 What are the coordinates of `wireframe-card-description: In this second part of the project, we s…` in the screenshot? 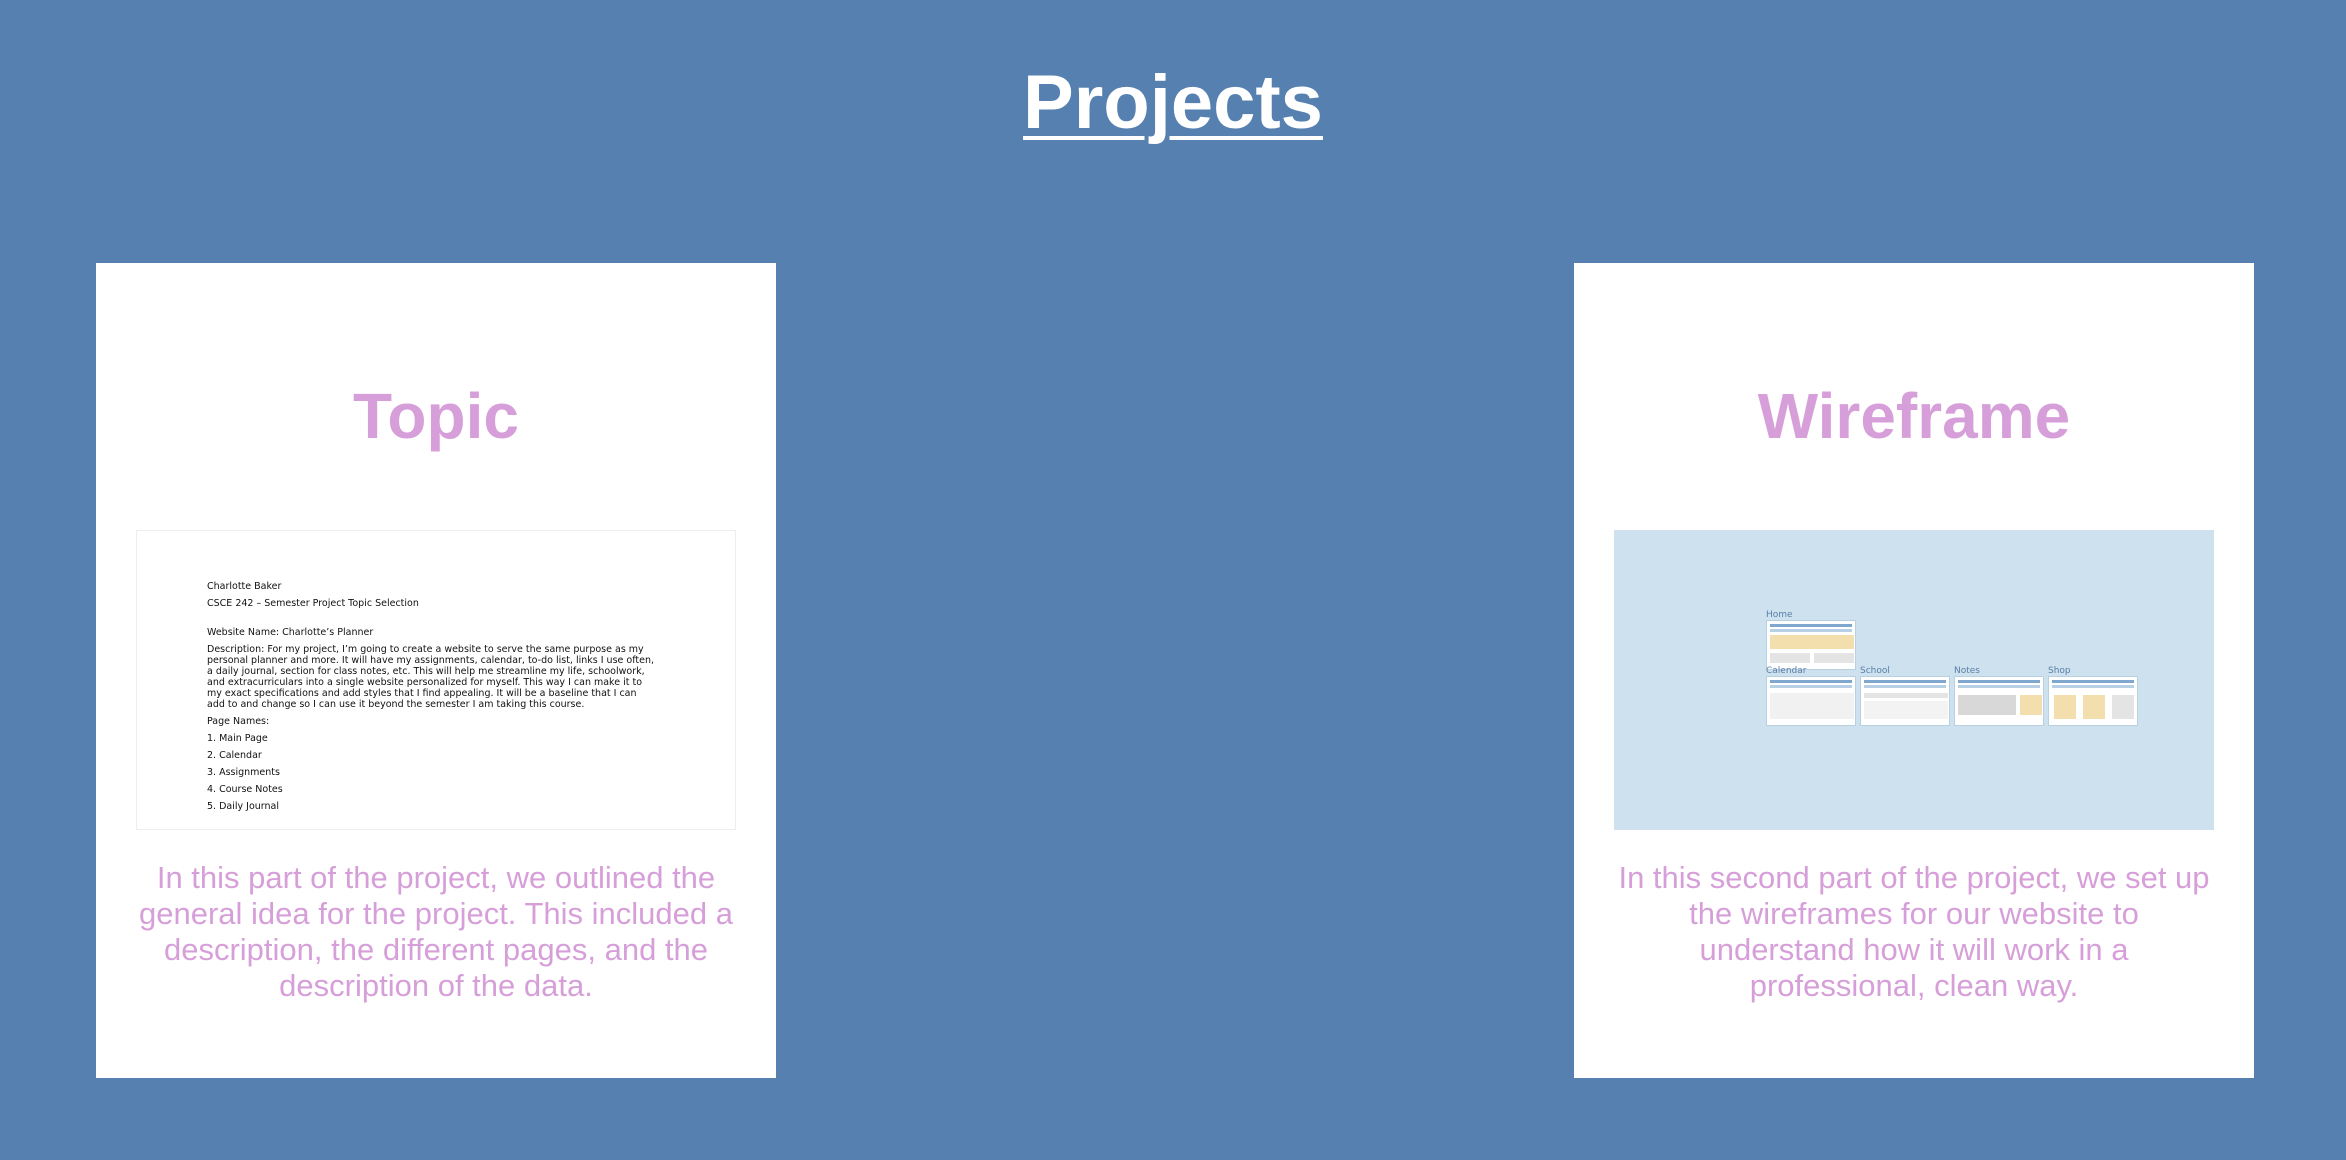 It's located at (1914, 931).